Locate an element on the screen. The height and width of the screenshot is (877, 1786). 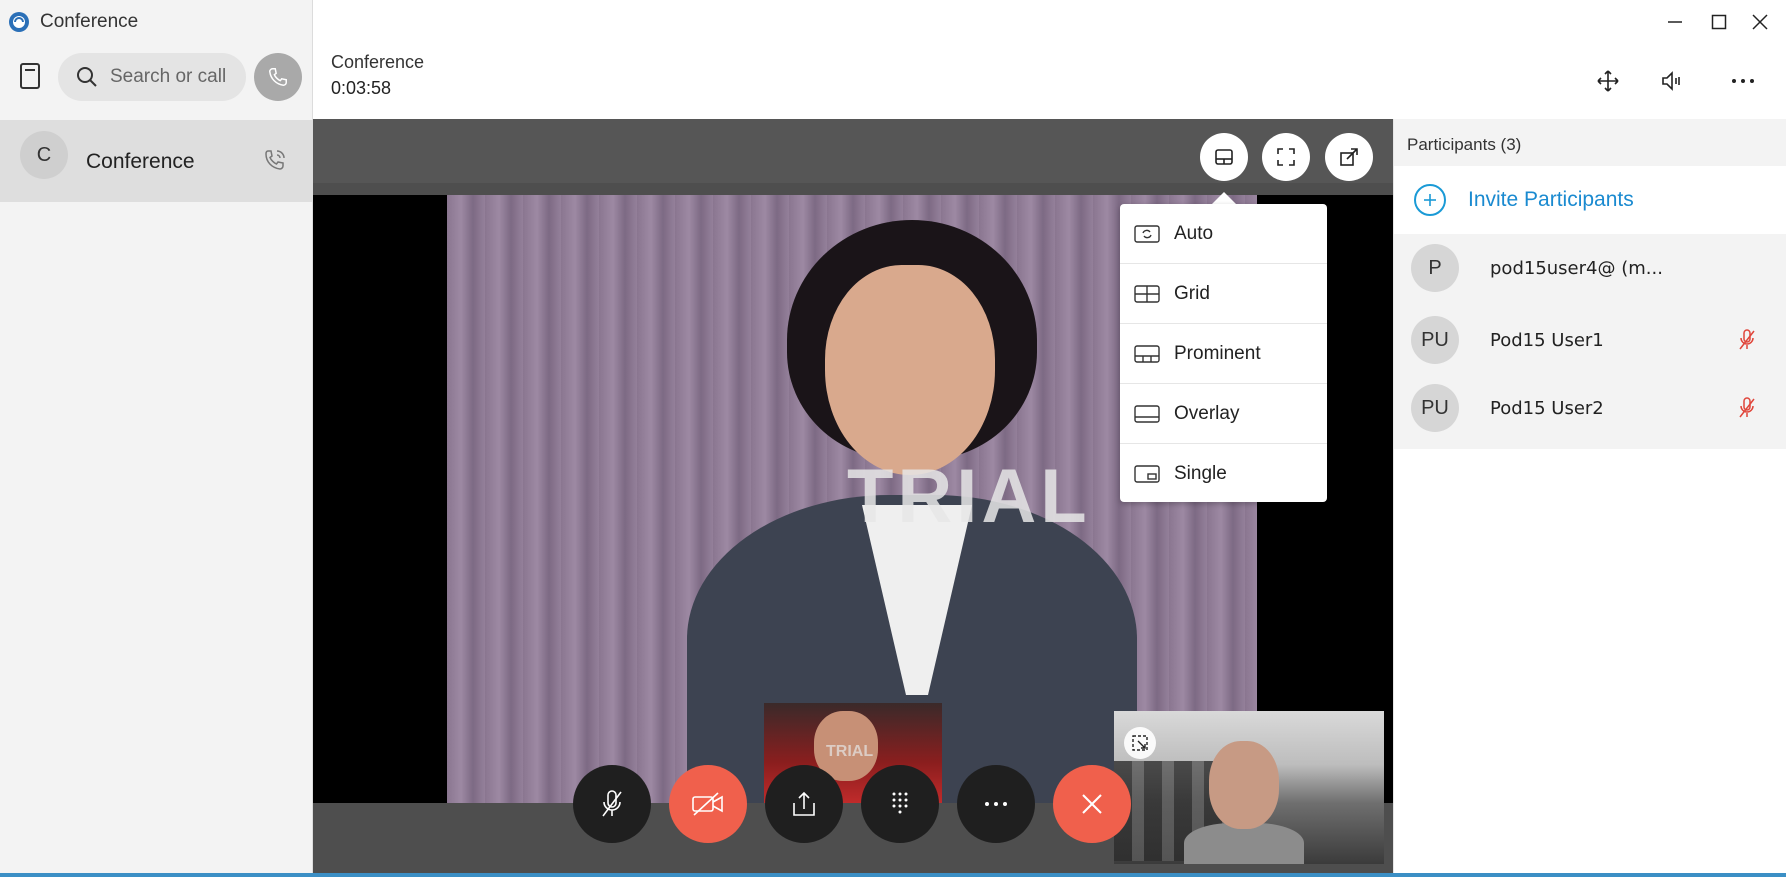
more-controls-button is located at coordinates (996, 804).